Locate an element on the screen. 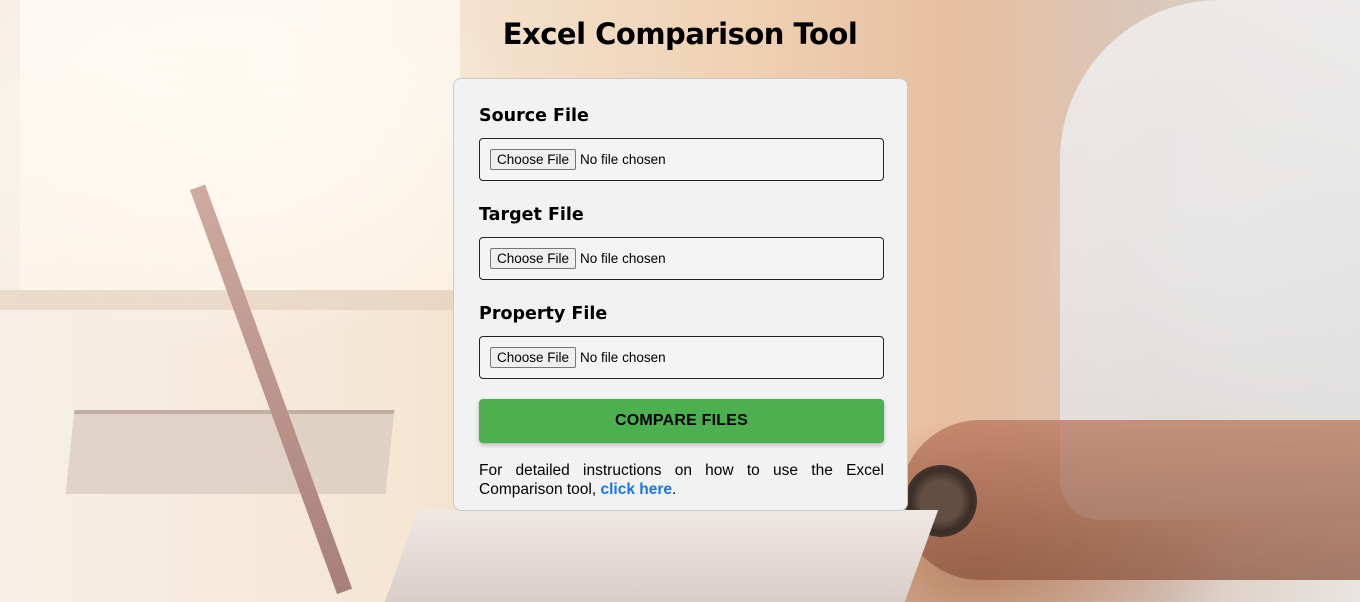  instructions-link: click here is located at coordinates (636, 489).